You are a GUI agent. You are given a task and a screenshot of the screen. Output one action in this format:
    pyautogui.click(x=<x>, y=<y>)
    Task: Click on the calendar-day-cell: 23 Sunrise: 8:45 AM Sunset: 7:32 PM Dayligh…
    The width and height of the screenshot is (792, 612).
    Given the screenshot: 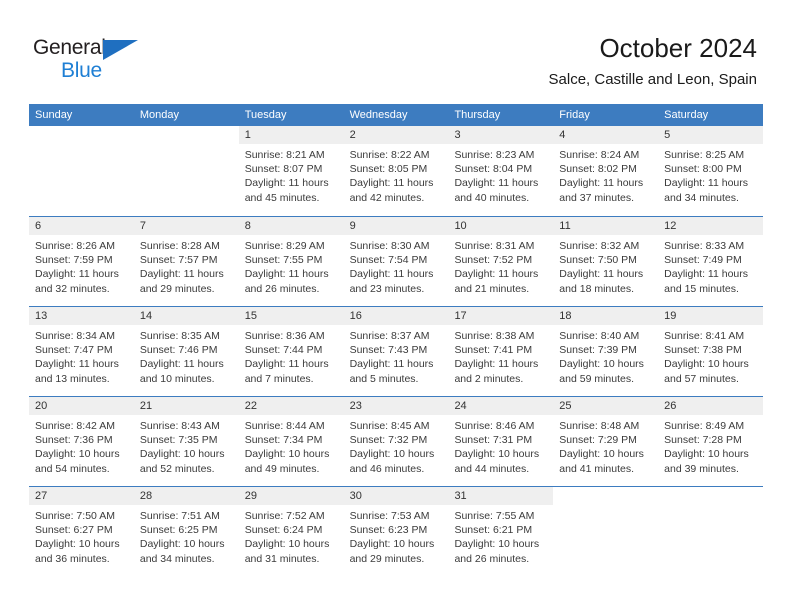 What is the action you would take?
    pyautogui.click(x=396, y=441)
    